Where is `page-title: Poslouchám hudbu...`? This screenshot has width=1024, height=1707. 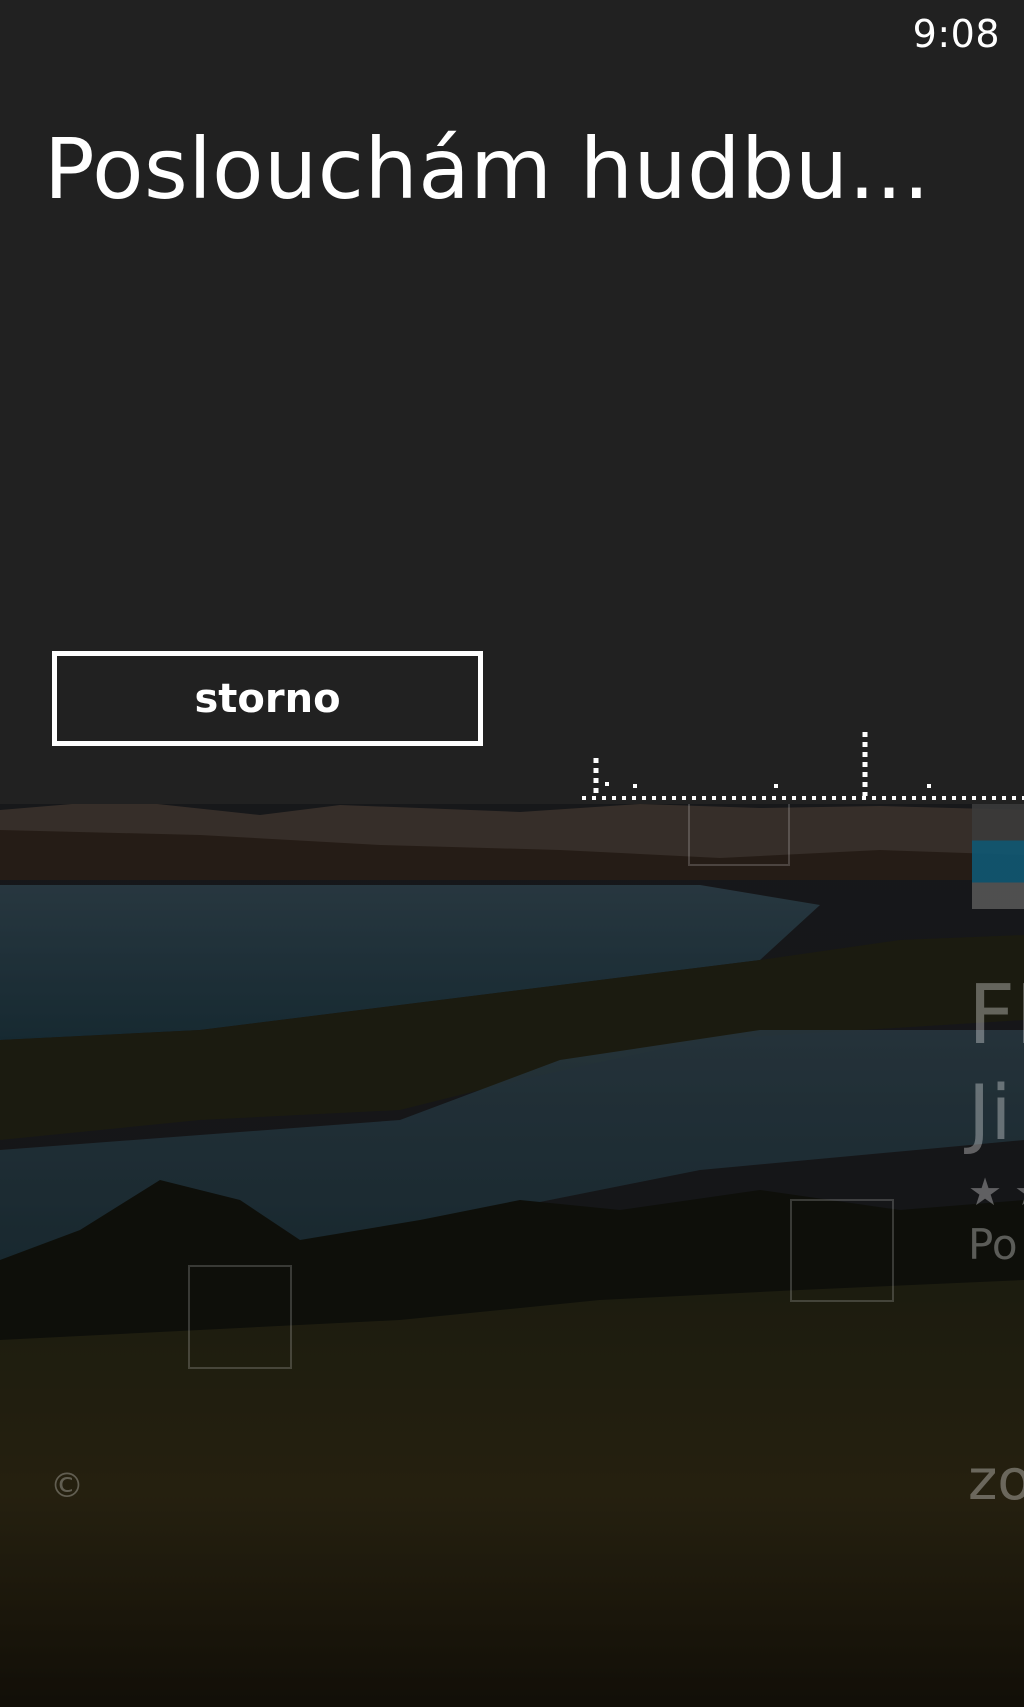 page-title: Poslouchám hudbu... is located at coordinates (487, 169).